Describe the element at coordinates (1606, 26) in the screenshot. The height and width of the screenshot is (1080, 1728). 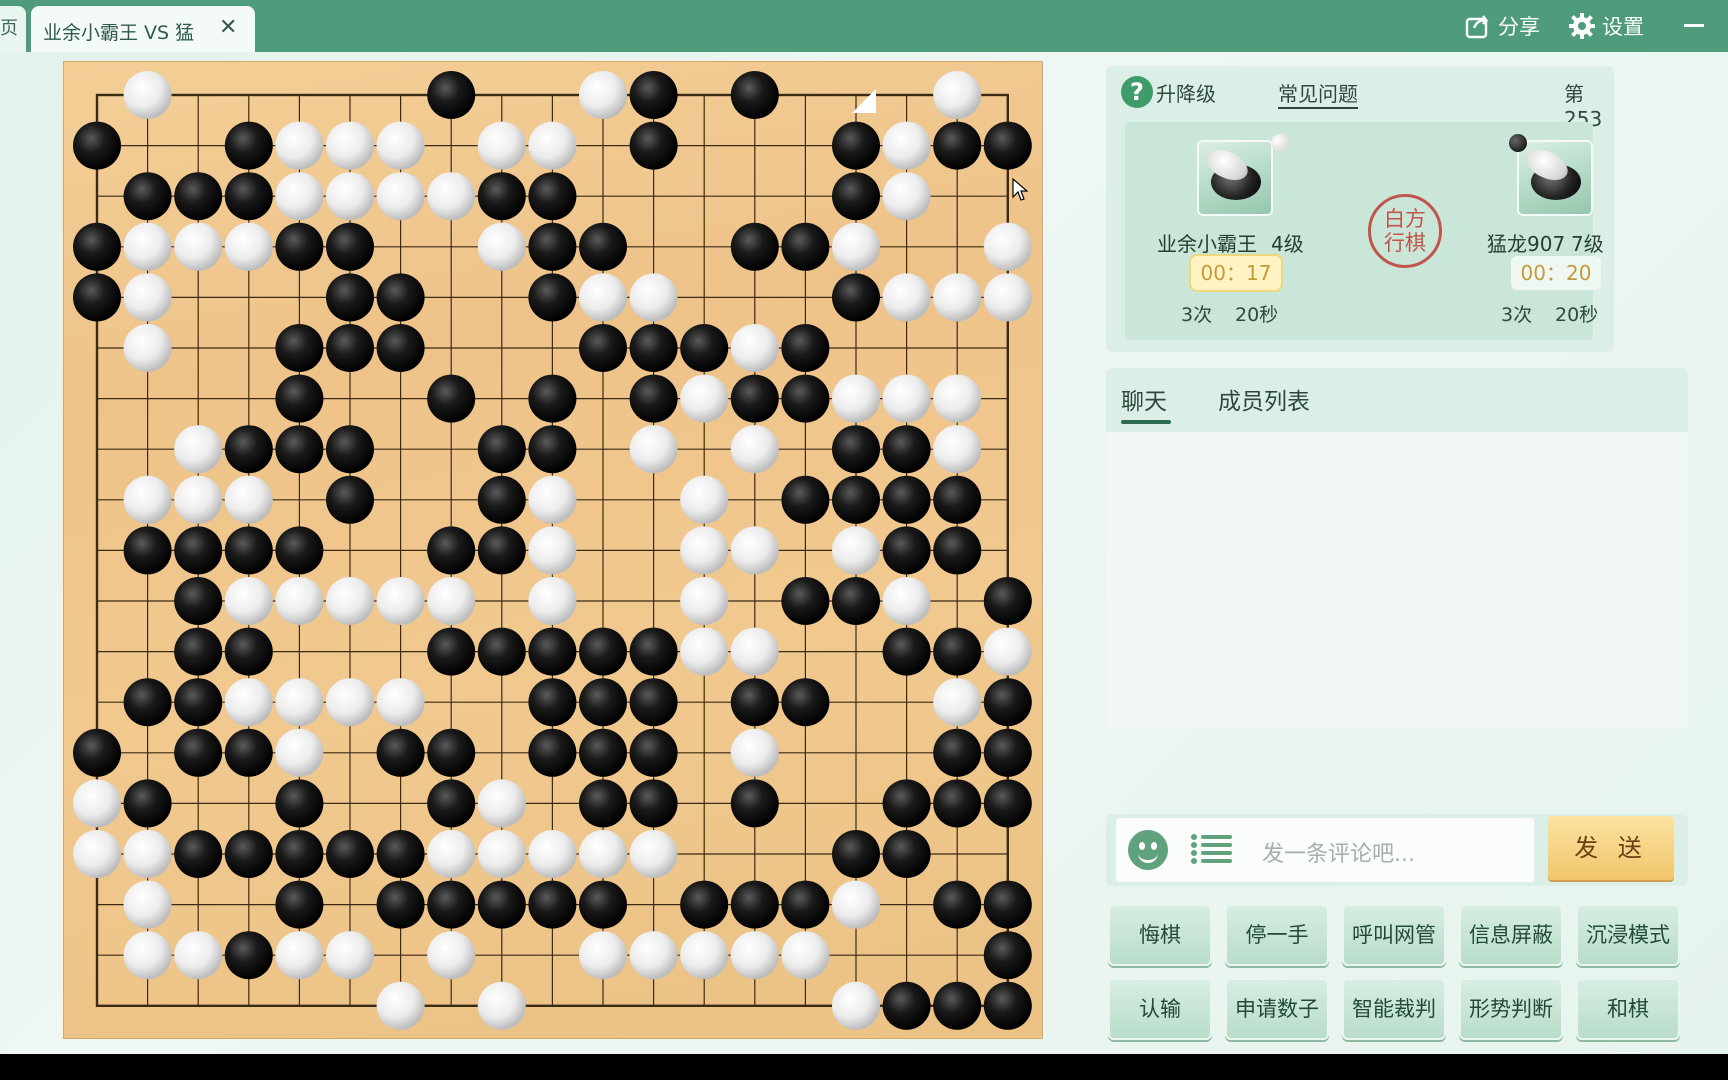
I see `settings-button: 设置` at that location.